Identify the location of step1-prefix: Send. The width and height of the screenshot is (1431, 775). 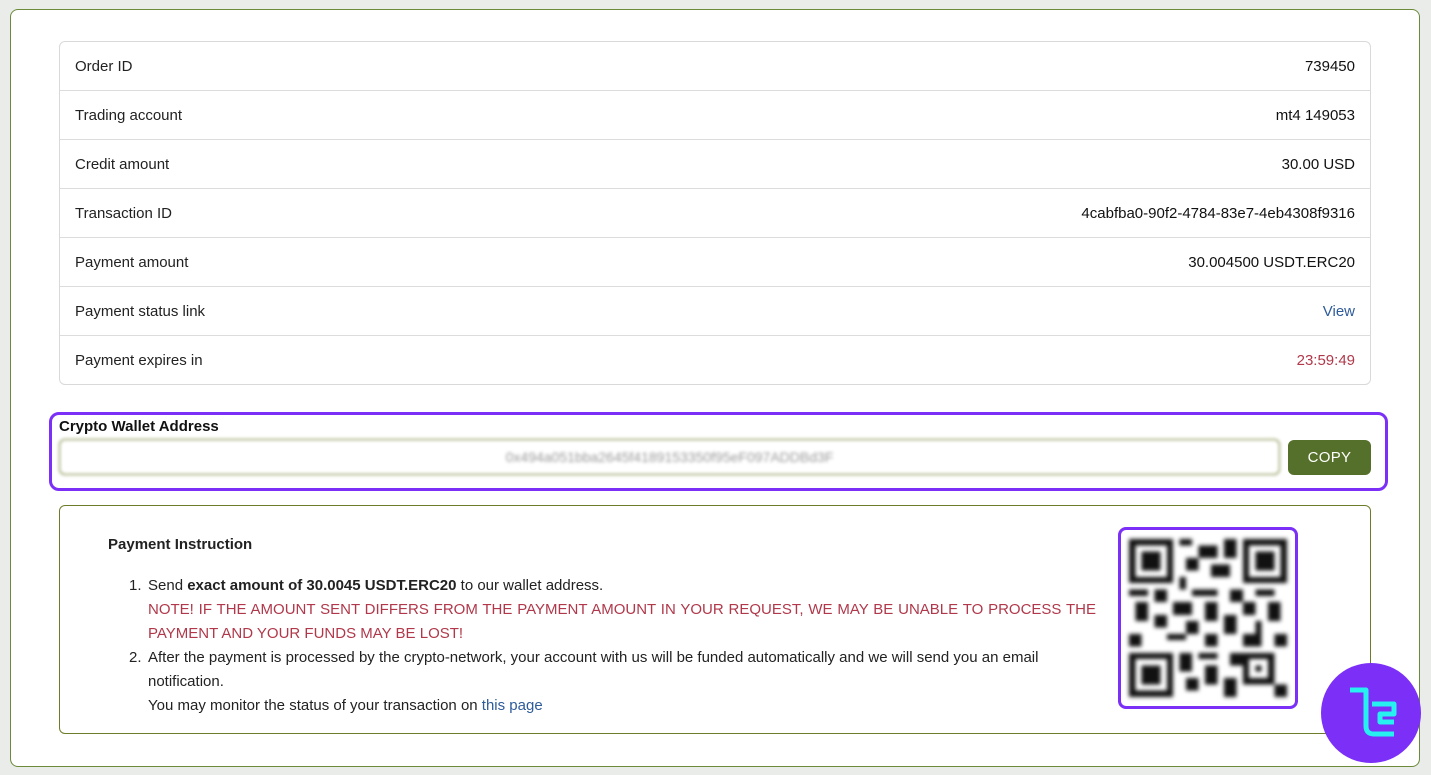
(168, 585).